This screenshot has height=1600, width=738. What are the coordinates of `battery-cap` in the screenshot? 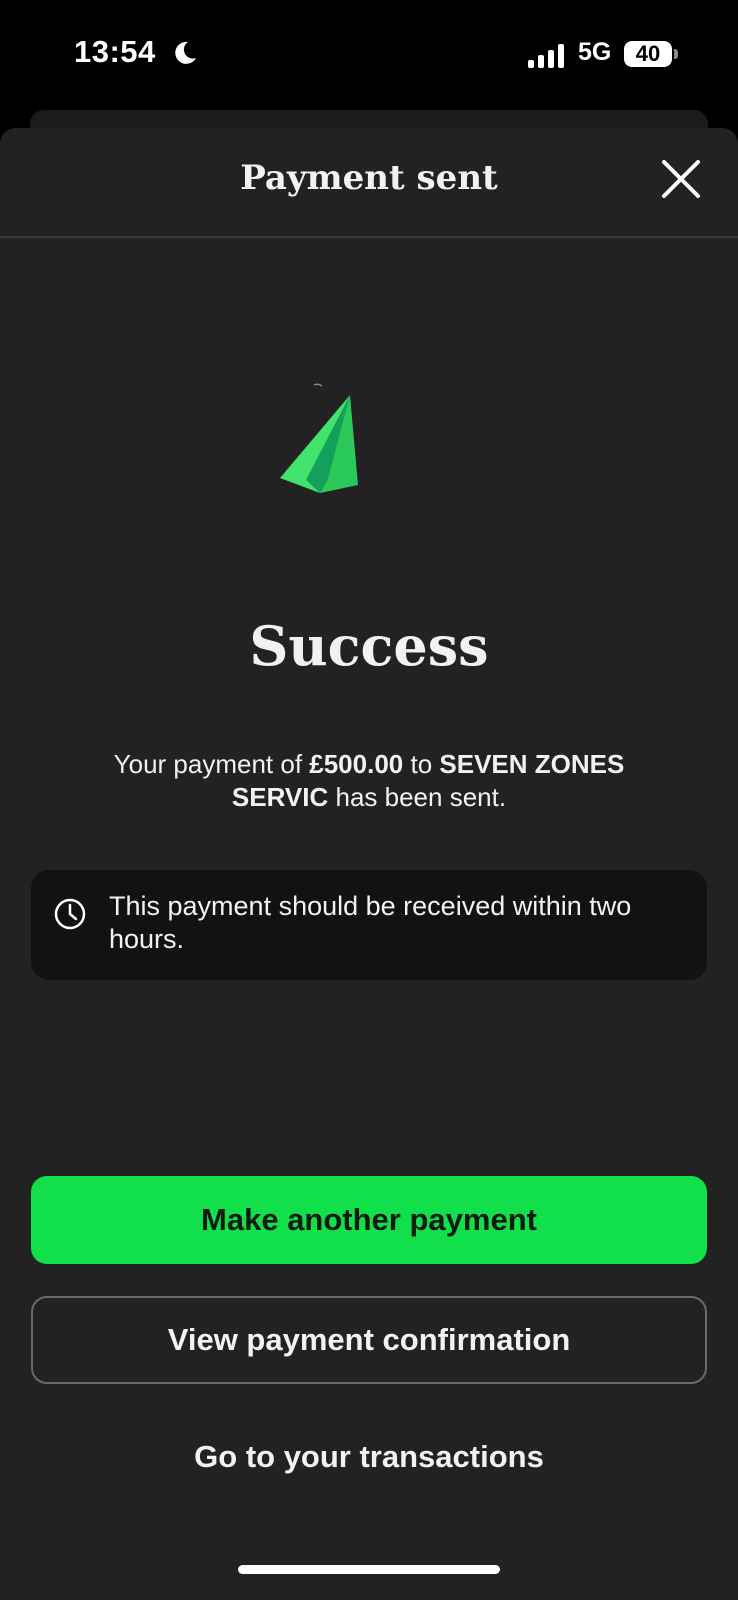 It's located at (676, 54).